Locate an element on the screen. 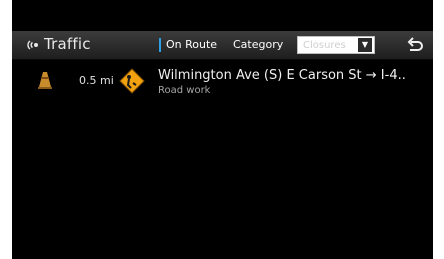  category-dropdown: Closures ▼ is located at coordinates (336, 45).